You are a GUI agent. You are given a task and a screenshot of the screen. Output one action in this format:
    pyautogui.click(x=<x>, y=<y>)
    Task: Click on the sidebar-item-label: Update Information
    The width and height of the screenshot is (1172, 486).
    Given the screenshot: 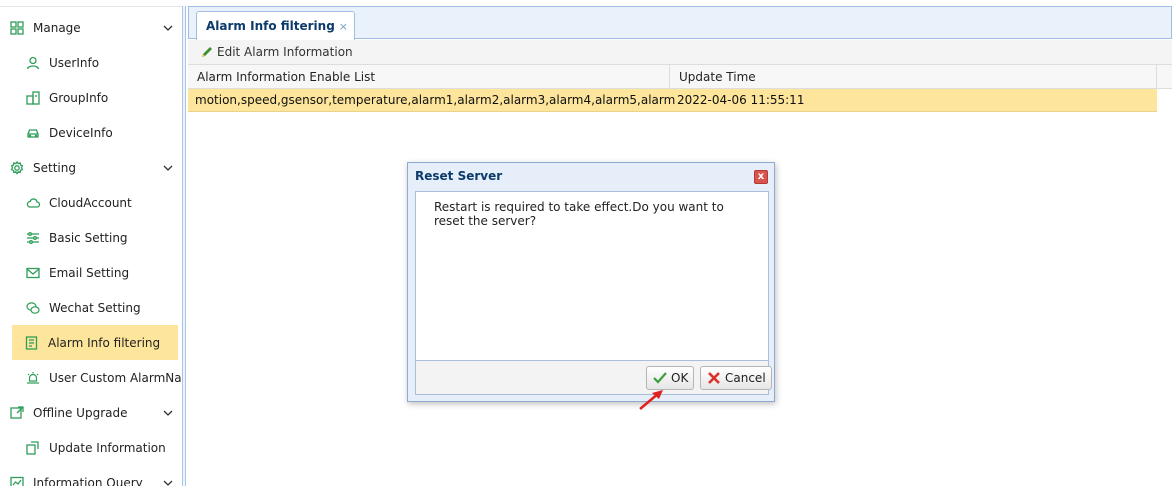 What is the action you would take?
    pyautogui.click(x=107, y=447)
    